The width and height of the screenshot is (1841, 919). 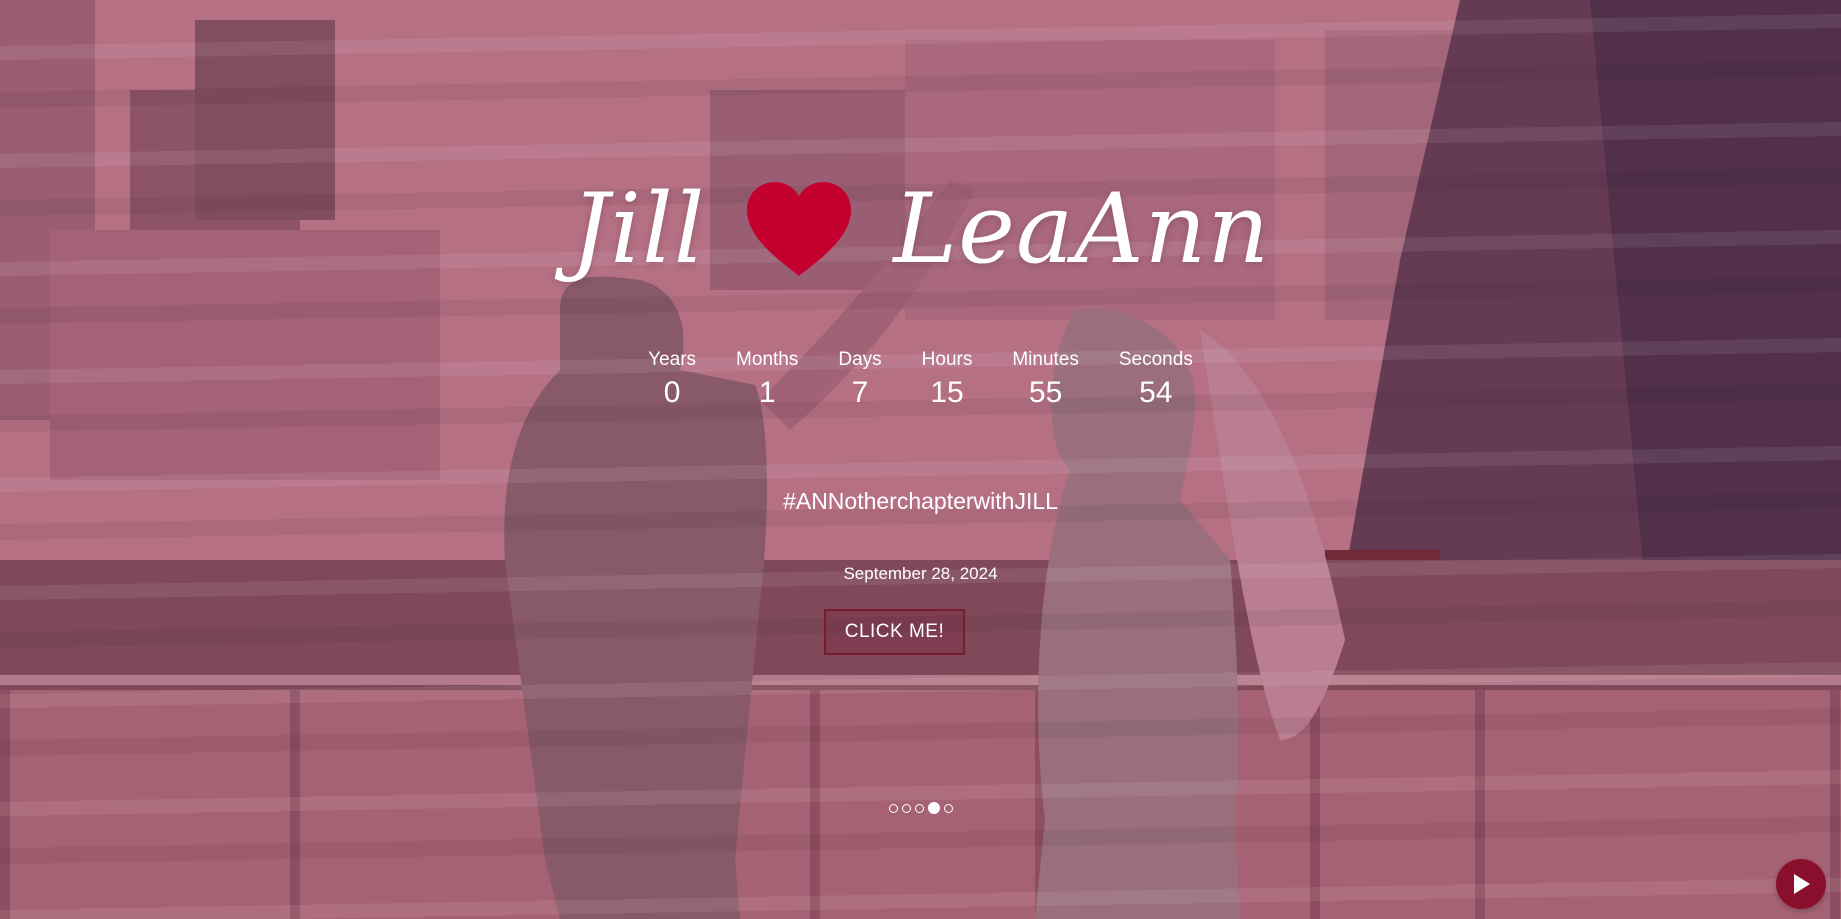 I want to click on heart-icon, so click(x=799, y=229).